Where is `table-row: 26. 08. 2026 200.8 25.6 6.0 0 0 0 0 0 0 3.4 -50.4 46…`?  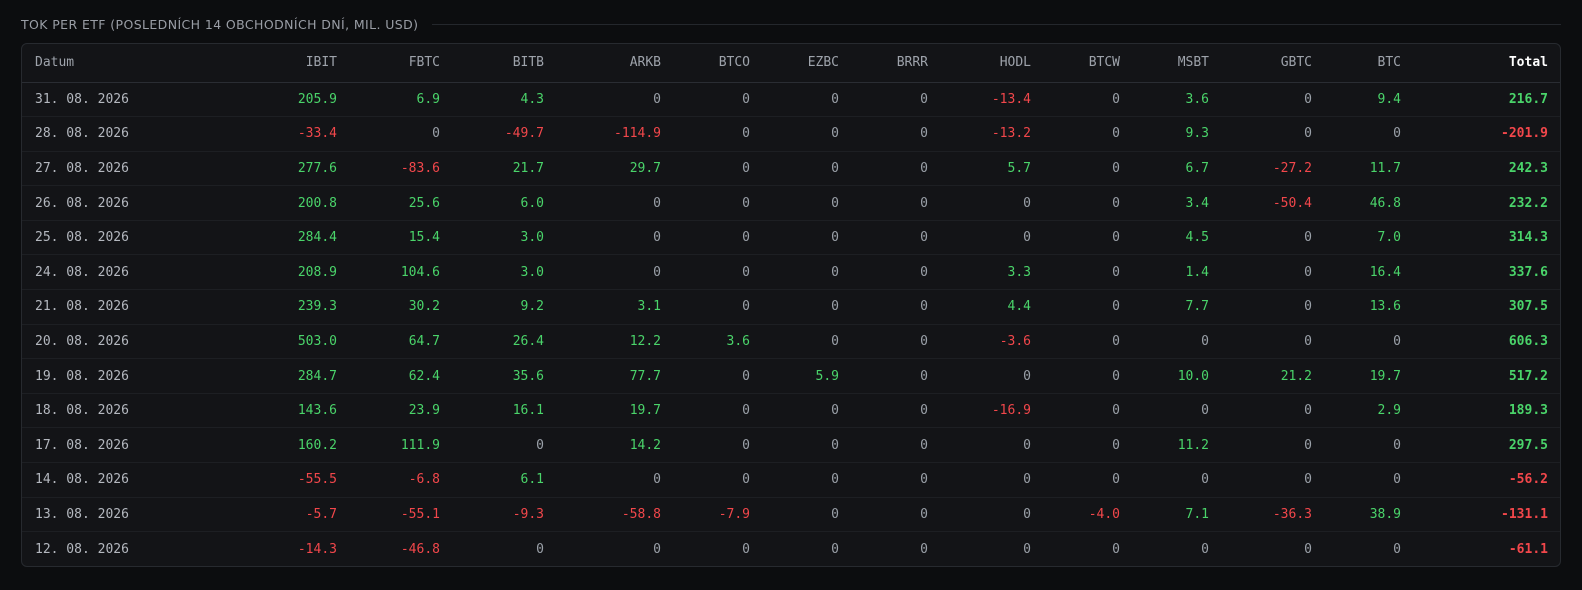 table-row: 26. 08. 2026 200.8 25.6 6.0 0 0 0 0 0 0 3.4 -50.4 46… is located at coordinates (791, 203).